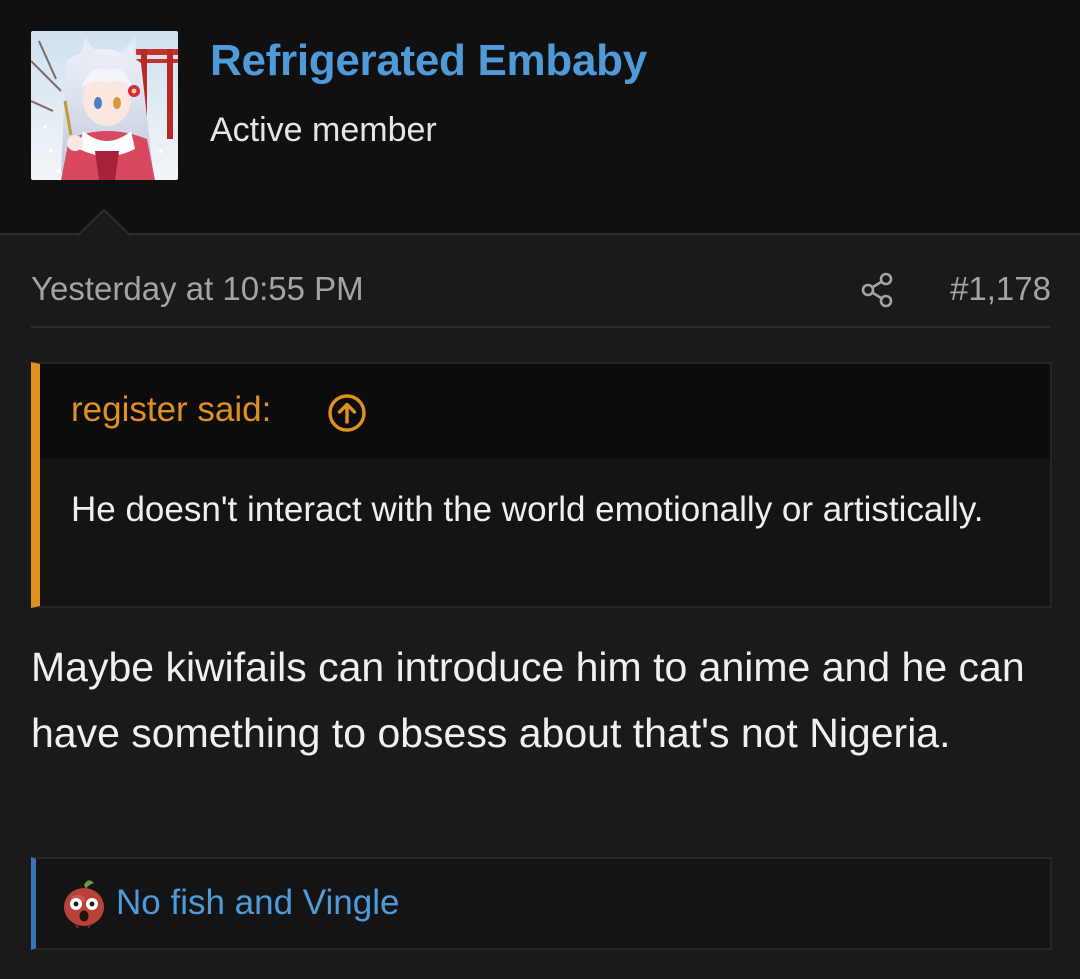 This screenshot has width=1080, height=979. Describe the element at coordinates (197, 289) in the screenshot. I see `post-timestamp-link: Yesterday at 10:55 PM` at that location.